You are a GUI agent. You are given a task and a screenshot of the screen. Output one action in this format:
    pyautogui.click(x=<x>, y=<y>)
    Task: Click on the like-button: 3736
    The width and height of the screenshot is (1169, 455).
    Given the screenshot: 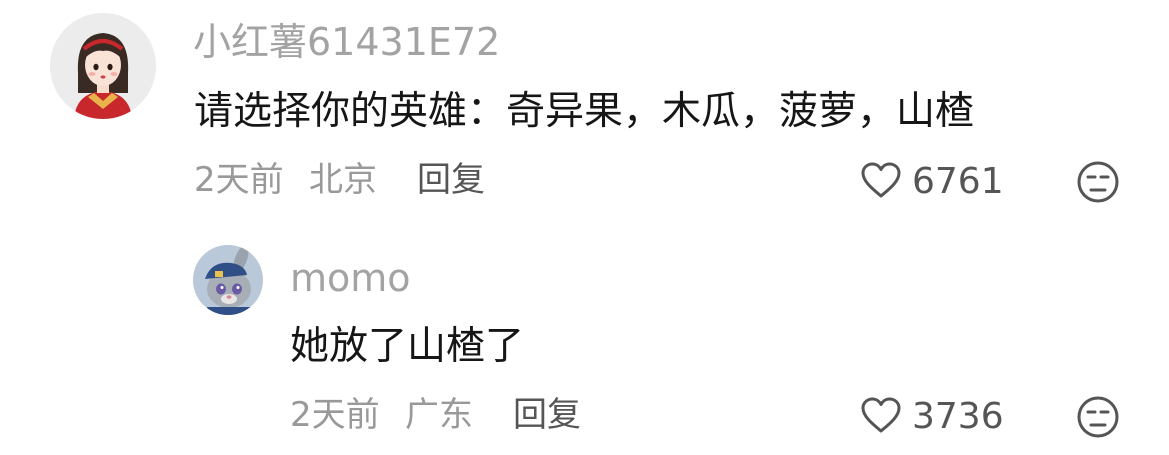 What is the action you would take?
    pyautogui.click(x=932, y=417)
    